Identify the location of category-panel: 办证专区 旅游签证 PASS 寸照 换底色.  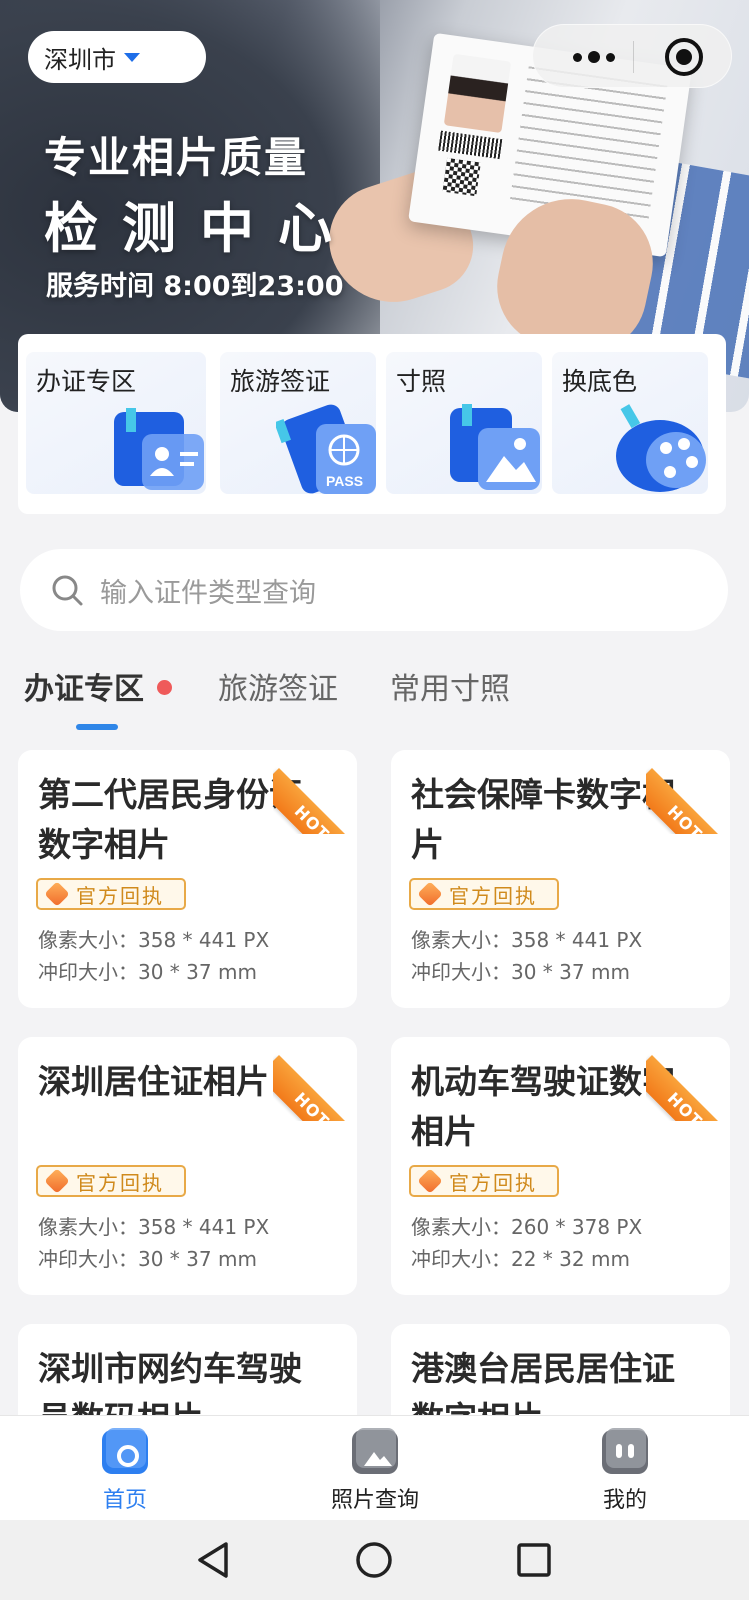
(372, 424).